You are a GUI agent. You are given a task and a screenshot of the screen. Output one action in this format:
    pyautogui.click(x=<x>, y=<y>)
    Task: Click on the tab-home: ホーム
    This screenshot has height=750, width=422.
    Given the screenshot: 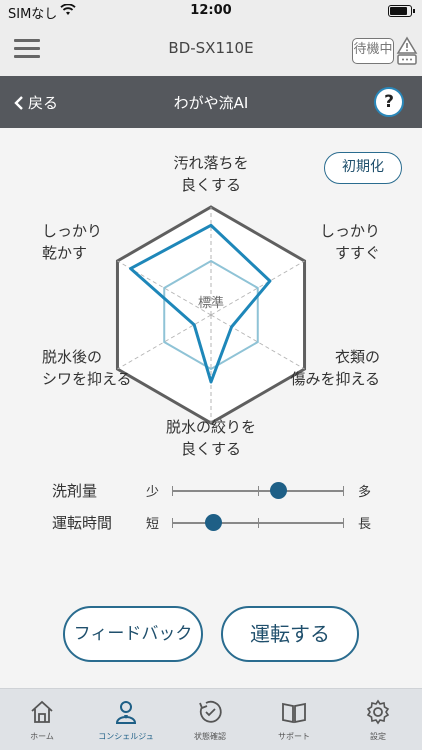 What is the action you would take?
    pyautogui.click(x=42, y=719)
    